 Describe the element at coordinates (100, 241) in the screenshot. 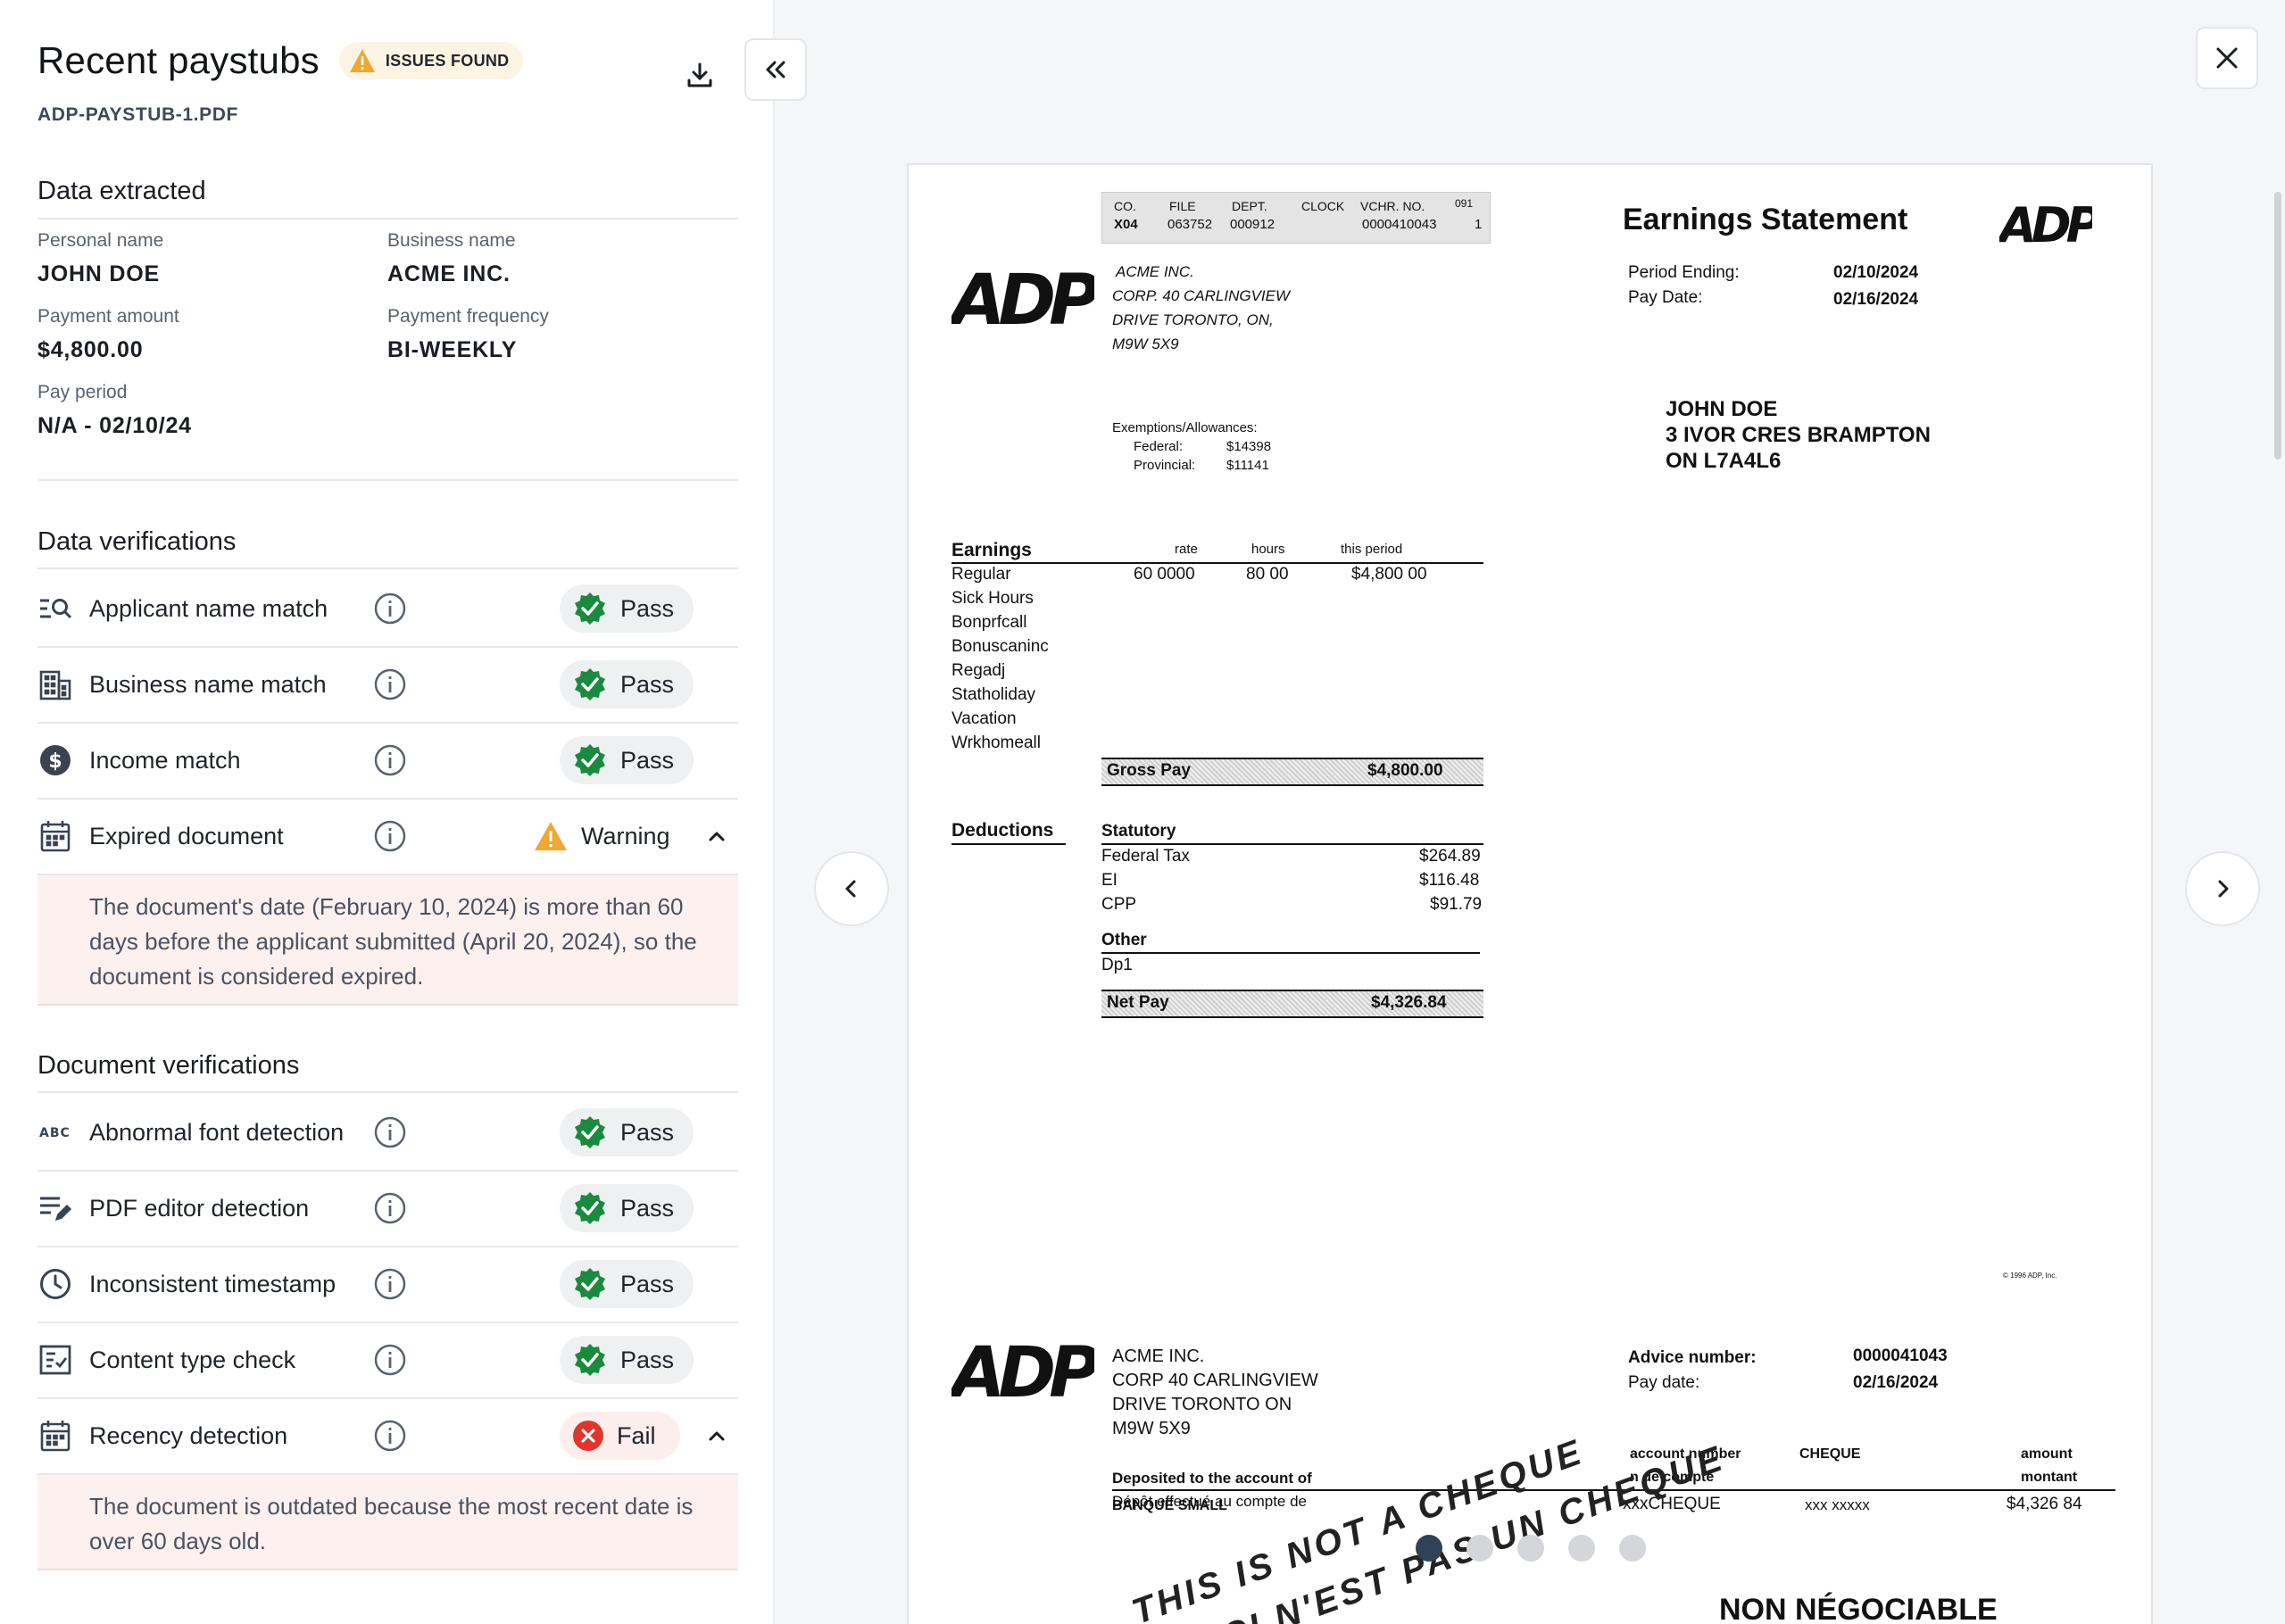

I see `field-label-personal-name: Personal name` at that location.